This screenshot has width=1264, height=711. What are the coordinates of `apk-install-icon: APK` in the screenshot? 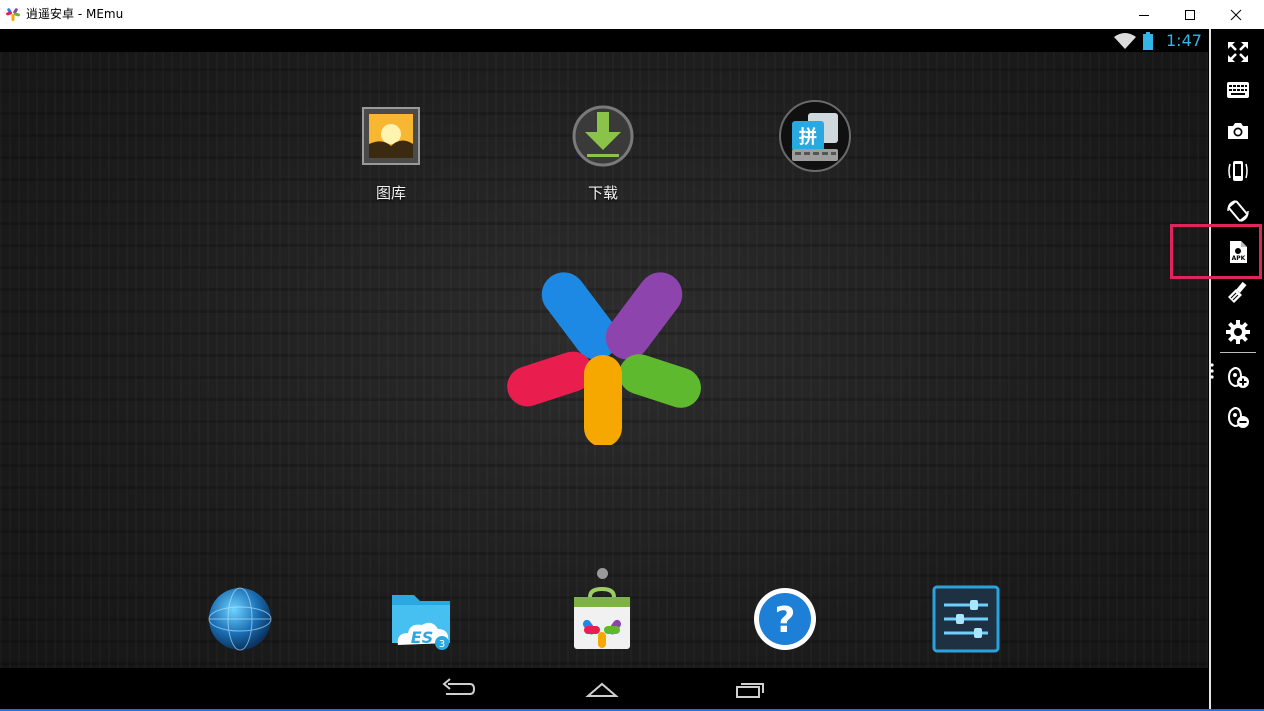 It's located at (1238, 252).